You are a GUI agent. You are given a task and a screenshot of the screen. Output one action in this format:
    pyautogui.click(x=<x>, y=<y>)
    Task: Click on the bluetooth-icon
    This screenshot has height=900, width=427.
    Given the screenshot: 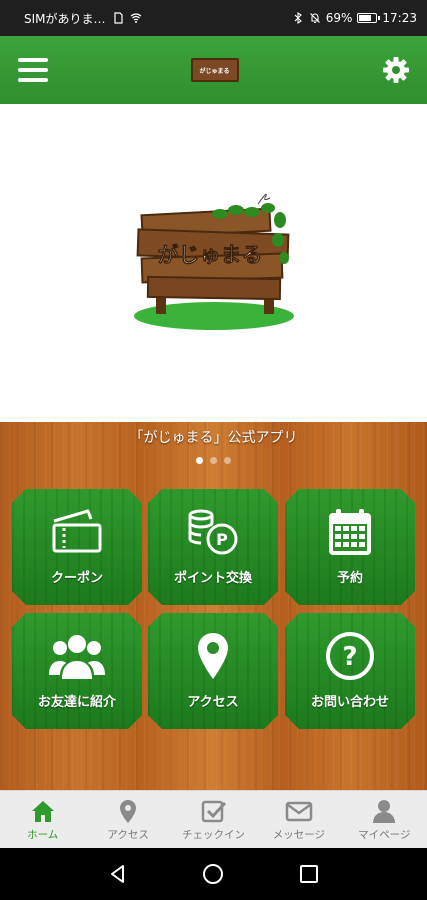 What is the action you would take?
    pyautogui.click(x=298, y=18)
    